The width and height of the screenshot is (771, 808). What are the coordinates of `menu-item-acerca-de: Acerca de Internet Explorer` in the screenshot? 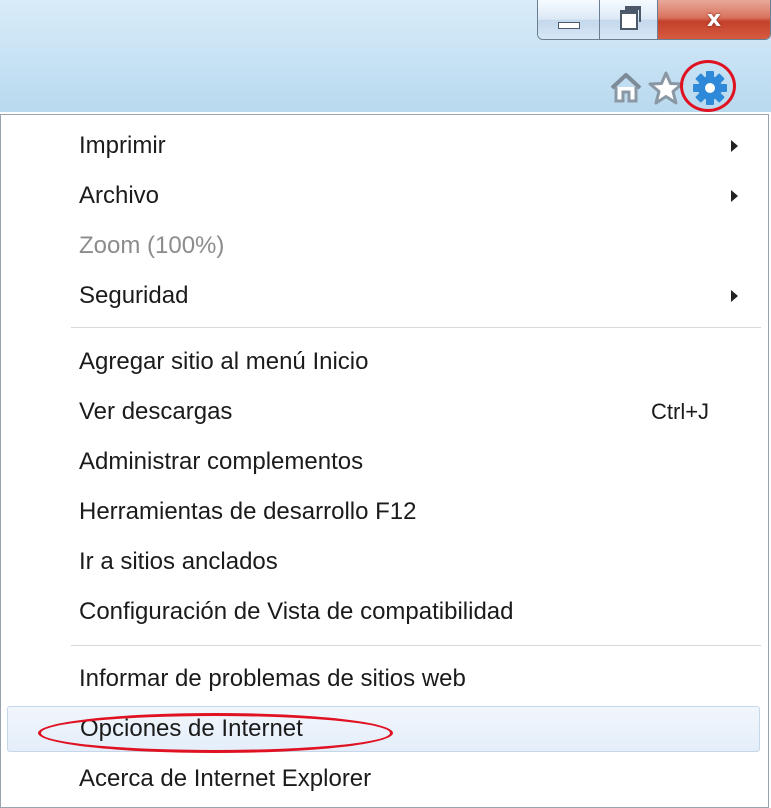 It's located at (384, 779).